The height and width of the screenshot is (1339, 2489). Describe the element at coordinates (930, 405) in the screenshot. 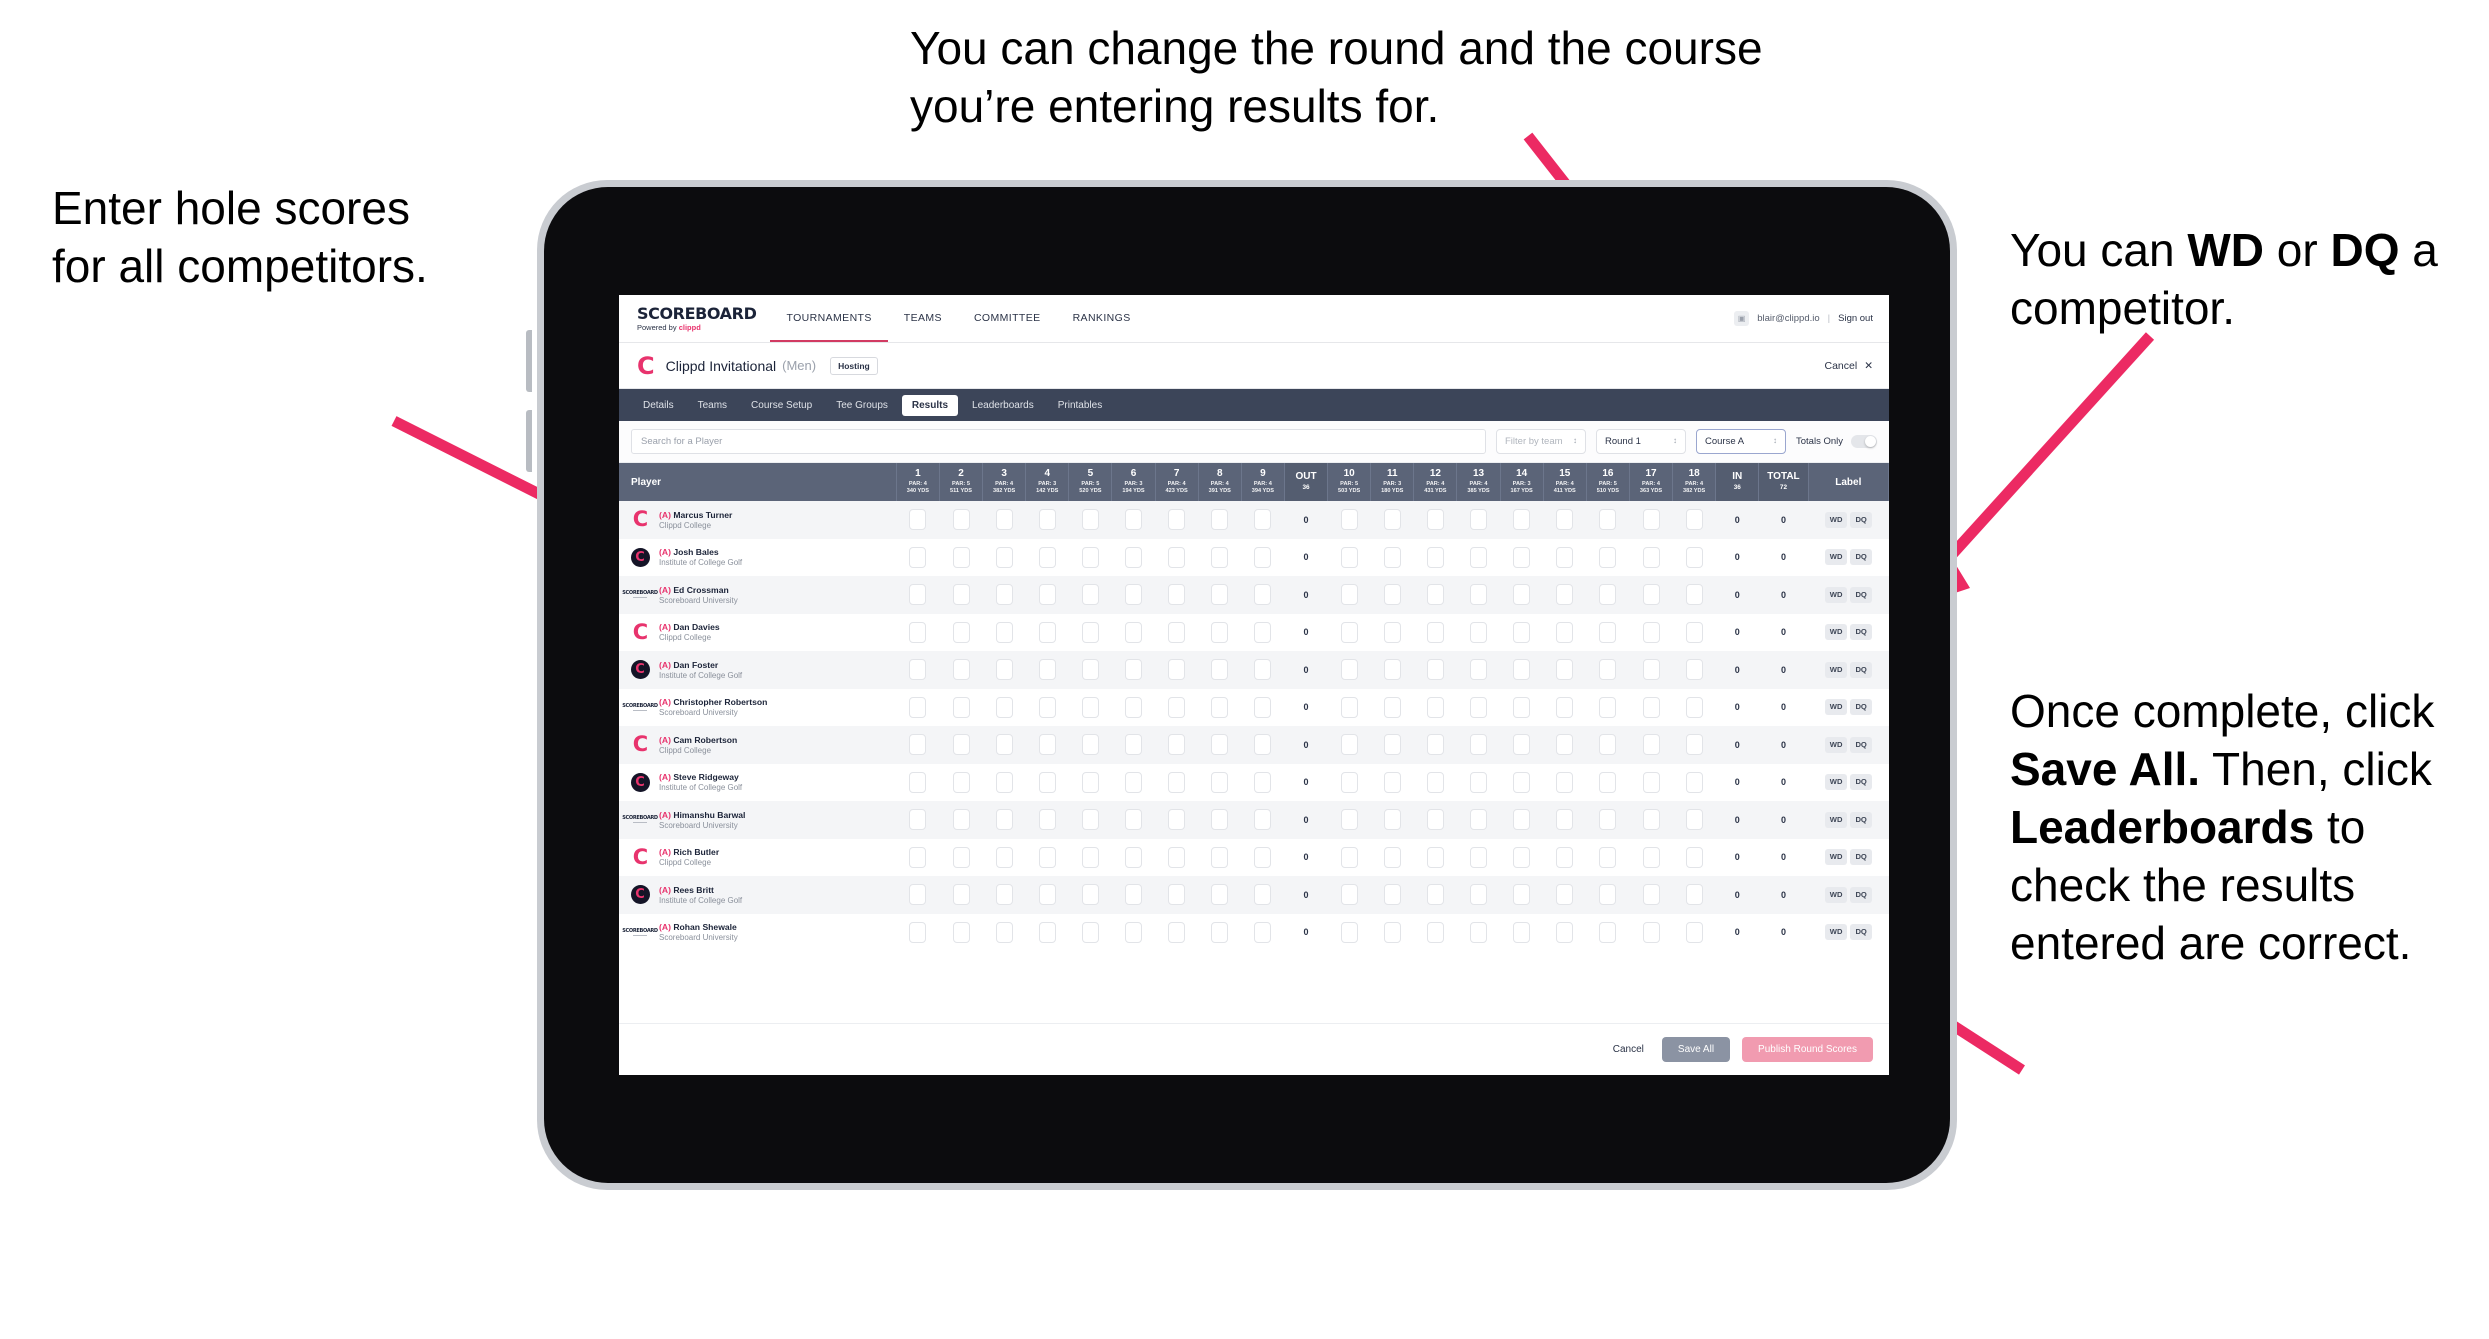

I see `tab-results: Results` at that location.